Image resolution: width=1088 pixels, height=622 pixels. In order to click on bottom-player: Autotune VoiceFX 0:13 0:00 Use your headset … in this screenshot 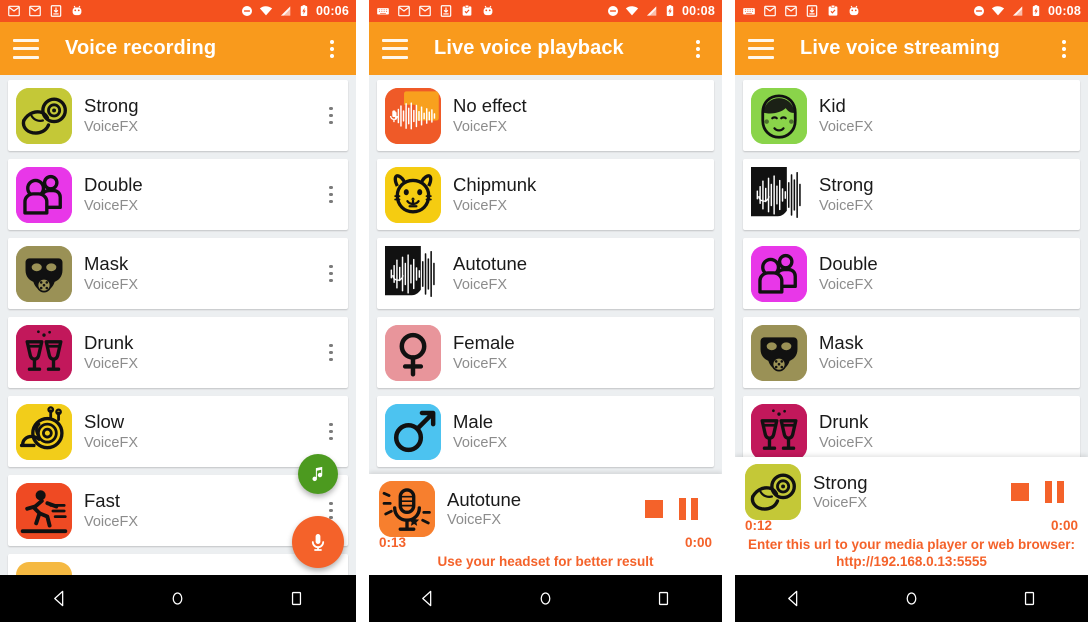, I will do `click(545, 524)`.